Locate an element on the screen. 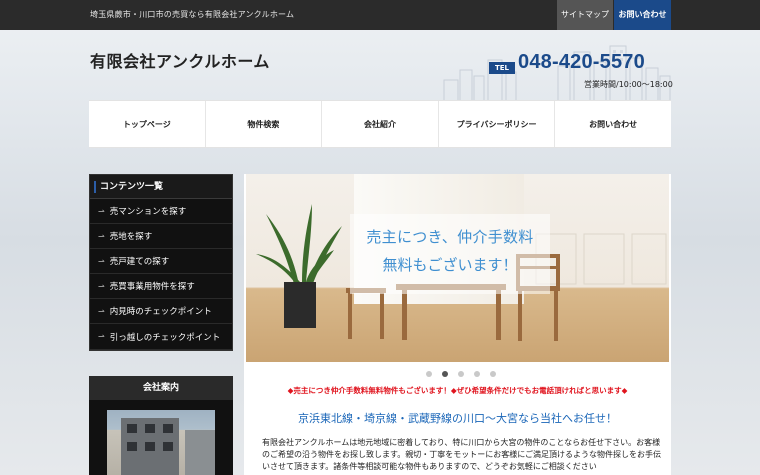 This screenshot has width=760, height=475. nav-item-privacy-policy: プライバシーポリシー is located at coordinates (497, 124).